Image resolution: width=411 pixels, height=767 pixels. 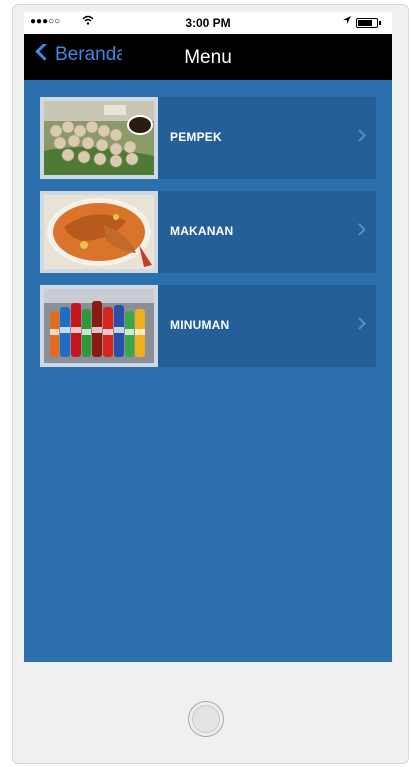 What do you see at coordinates (200, 325) in the screenshot?
I see `menu-item-label: MINUMAN` at bounding box center [200, 325].